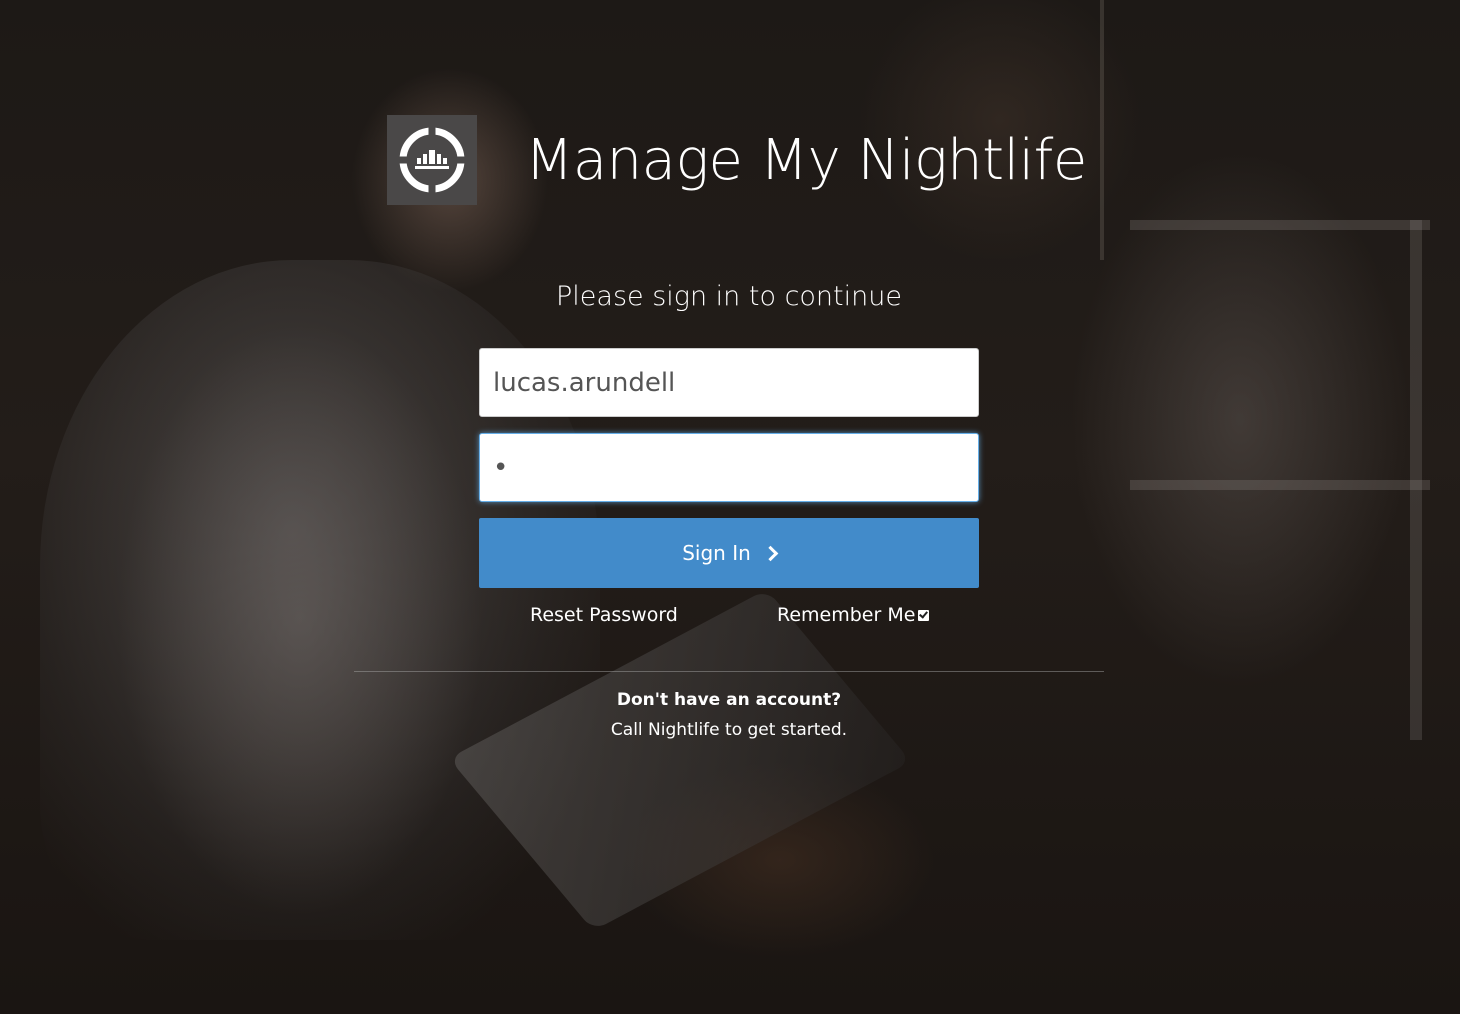 The width and height of the screenshot is (1460, 1014). I want to click on chevron-right-icon, so click(770, 553).